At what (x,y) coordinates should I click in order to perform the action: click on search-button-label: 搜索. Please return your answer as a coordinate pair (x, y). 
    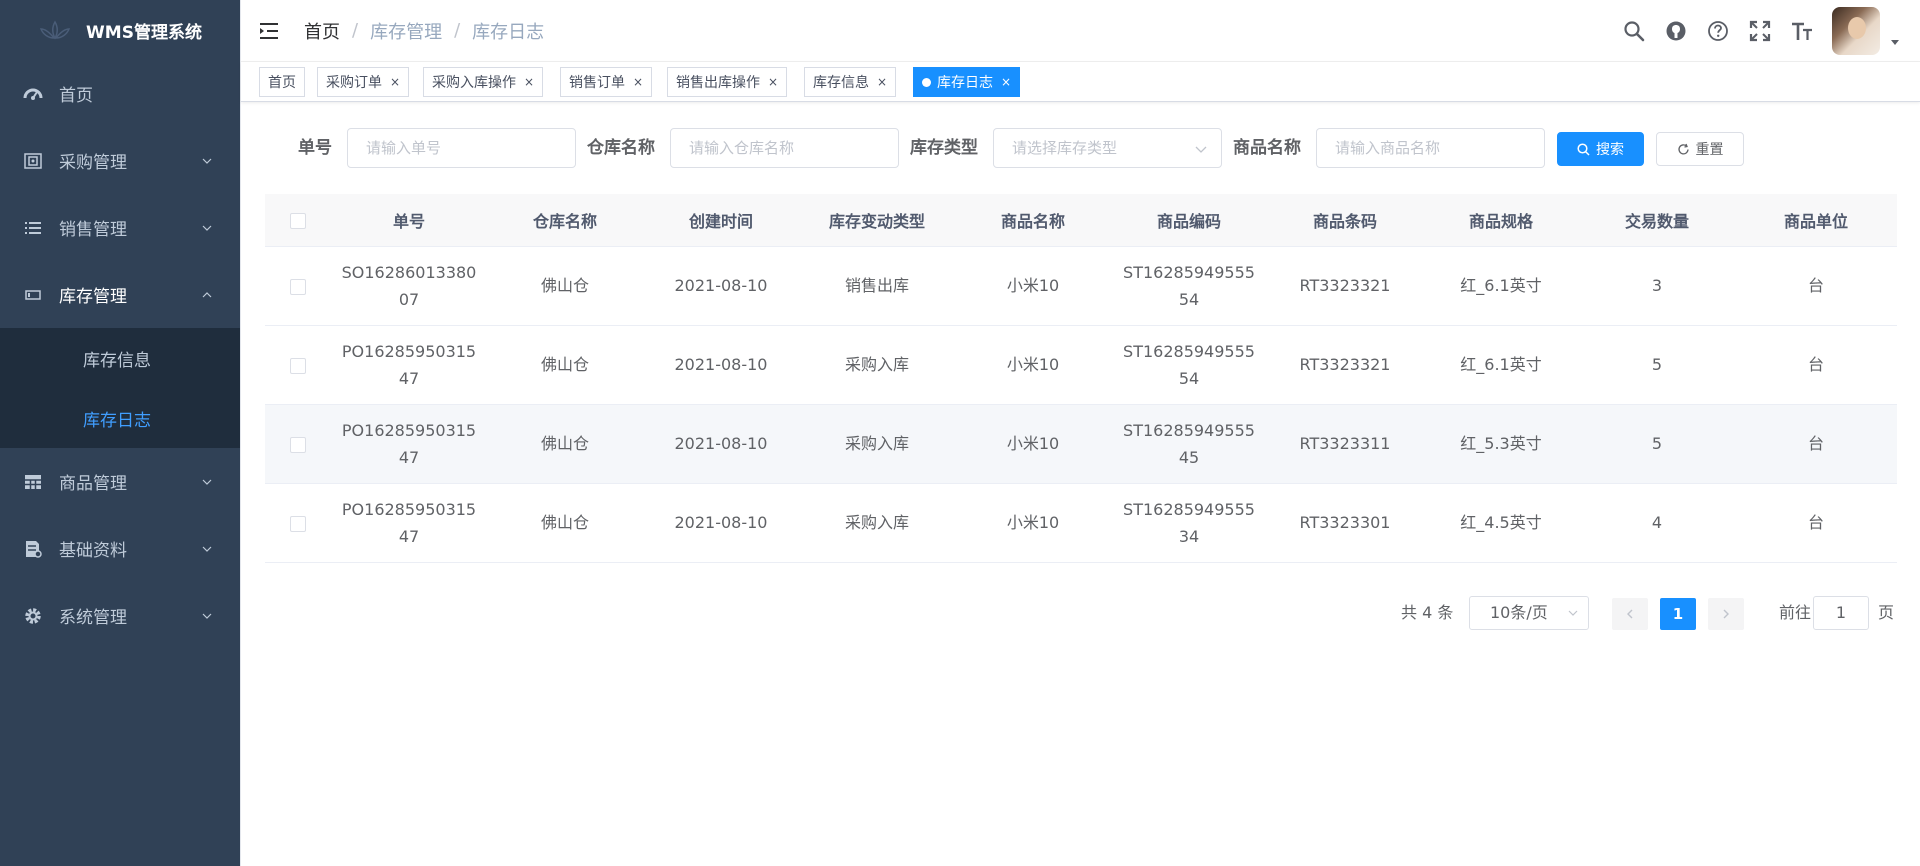
    Looking at the image, I should click on (1610, 150).